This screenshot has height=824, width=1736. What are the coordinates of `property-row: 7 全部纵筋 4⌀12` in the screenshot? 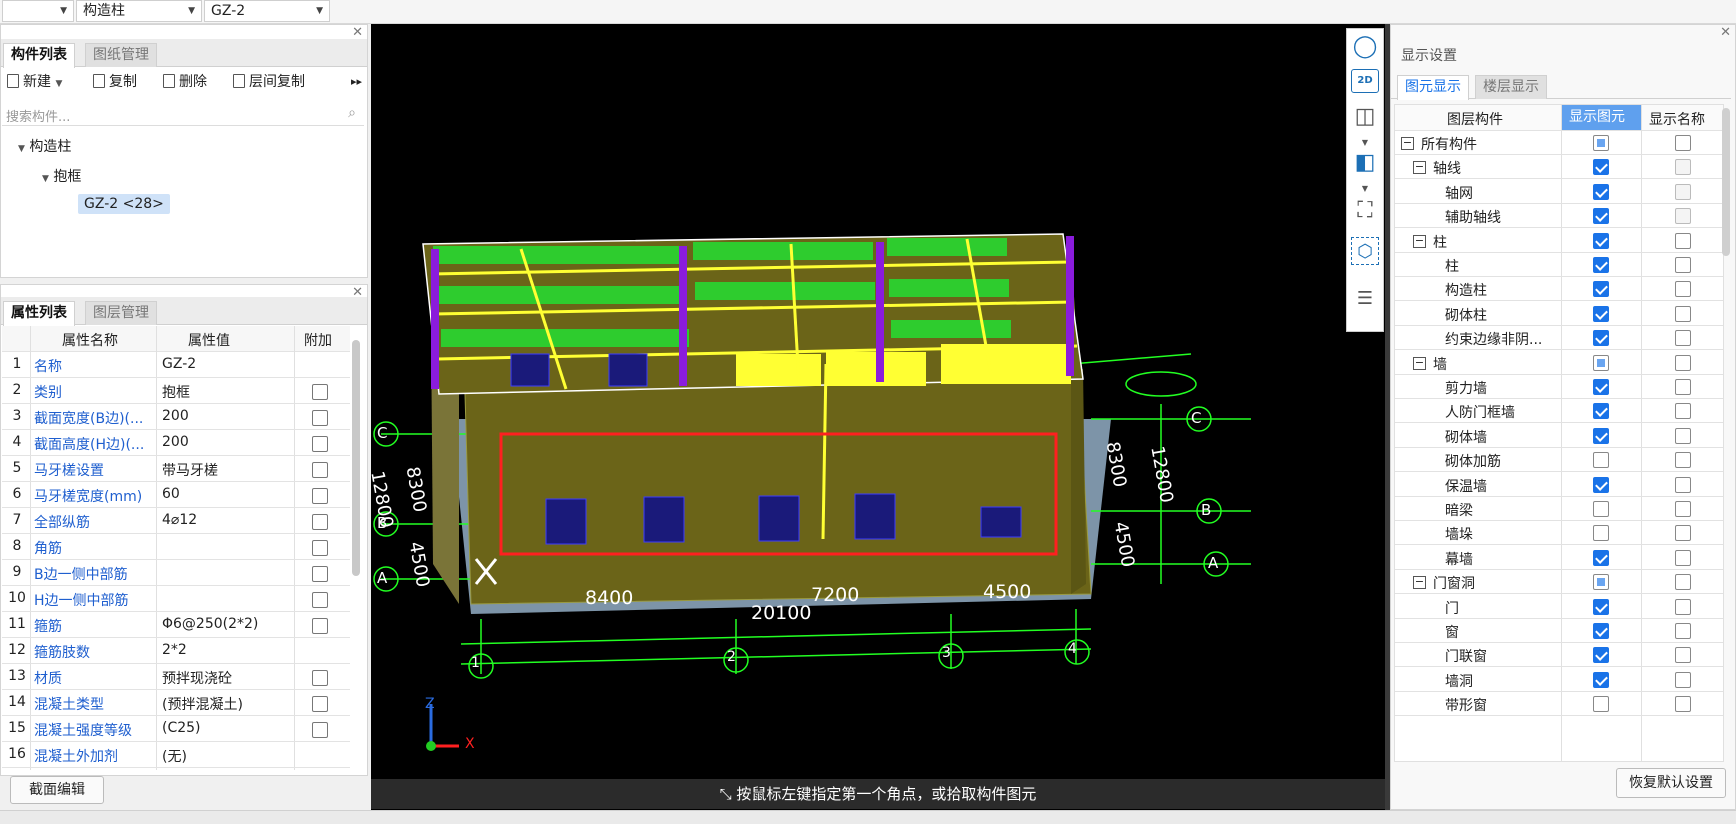 It's located at (176, 521).